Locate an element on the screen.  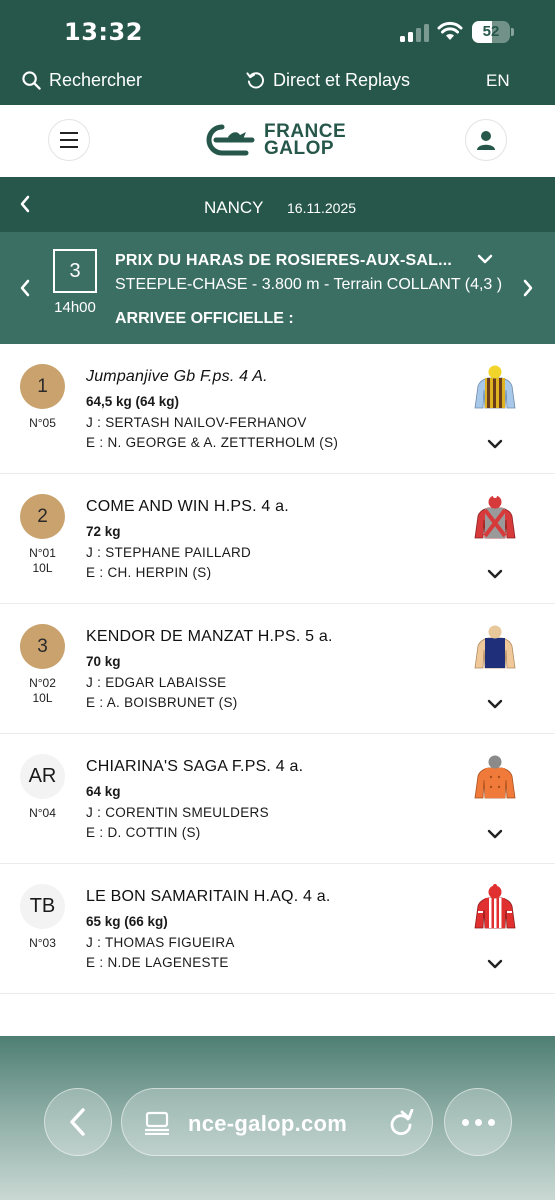
jockey-name: J : CORENTIN SMEULDERS is located at coordinates (177, 812).